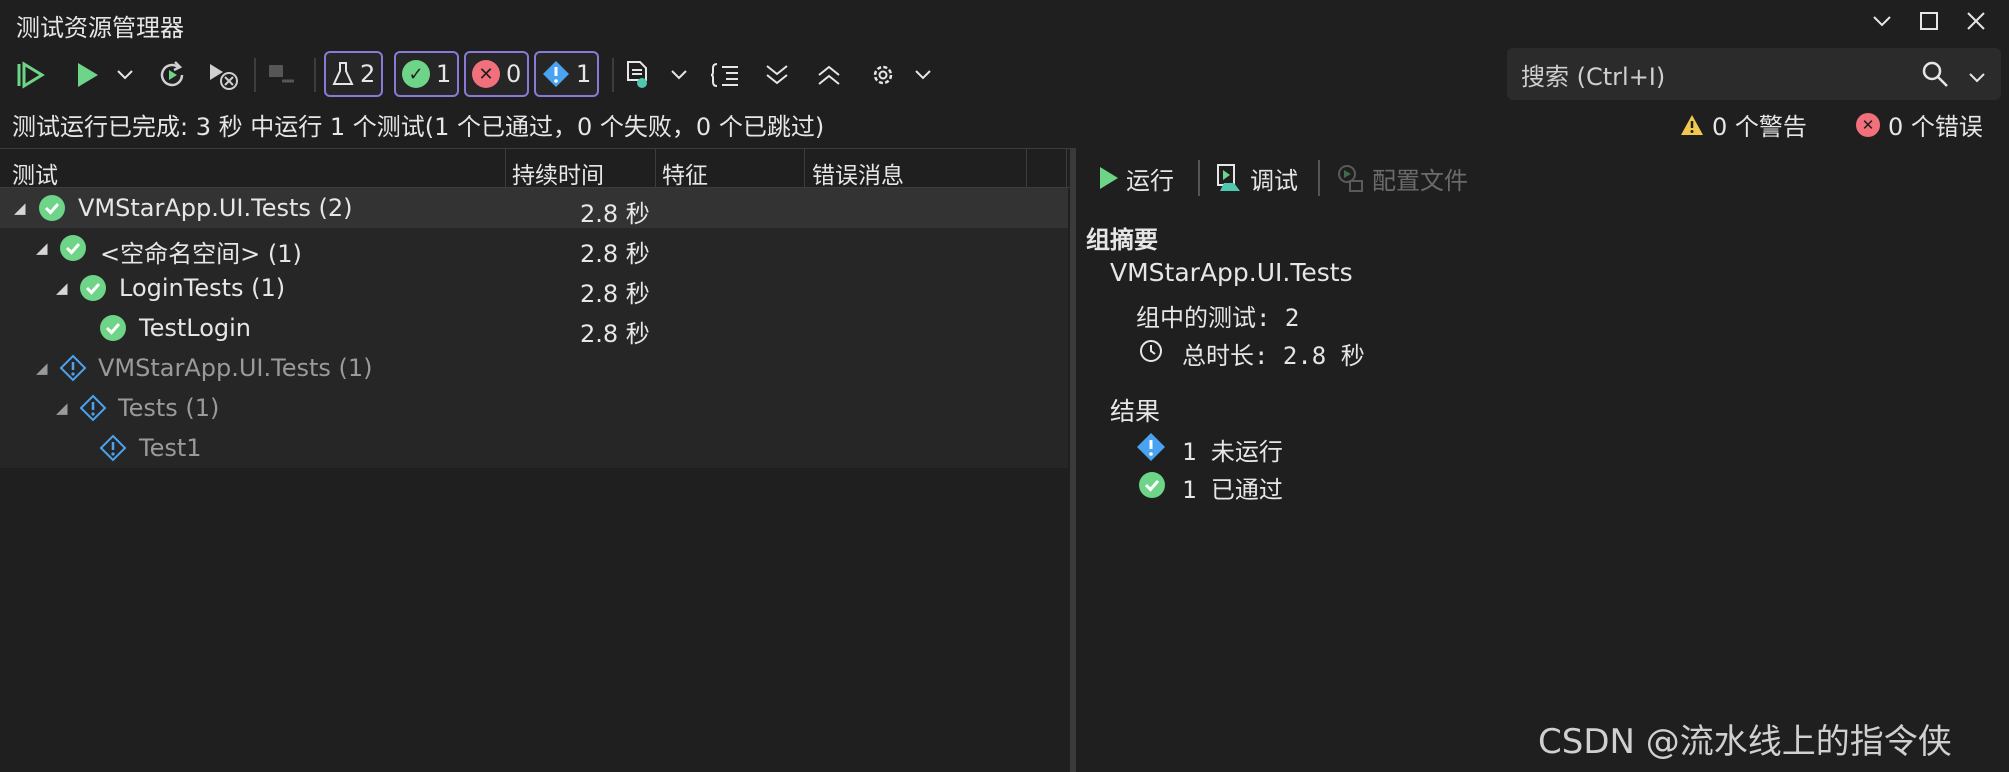  What do you see at coordinates (1273, 356) in the screenshot?
I see `total-duration: 总时长: 2.8 秒` at bounding box center [1273, 356].